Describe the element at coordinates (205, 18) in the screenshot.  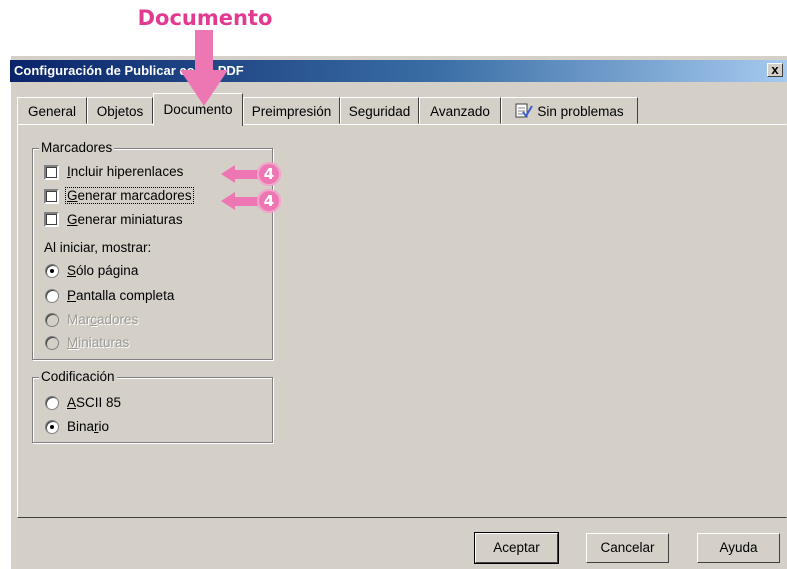
I see `annotation-title: Documento` at that location.